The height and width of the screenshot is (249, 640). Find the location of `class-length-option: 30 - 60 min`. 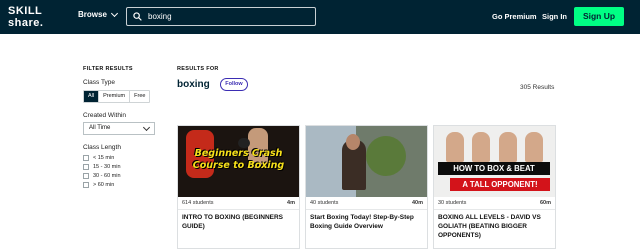

class-length-option: 30 - 60 min is located at coordinates (102, 176).